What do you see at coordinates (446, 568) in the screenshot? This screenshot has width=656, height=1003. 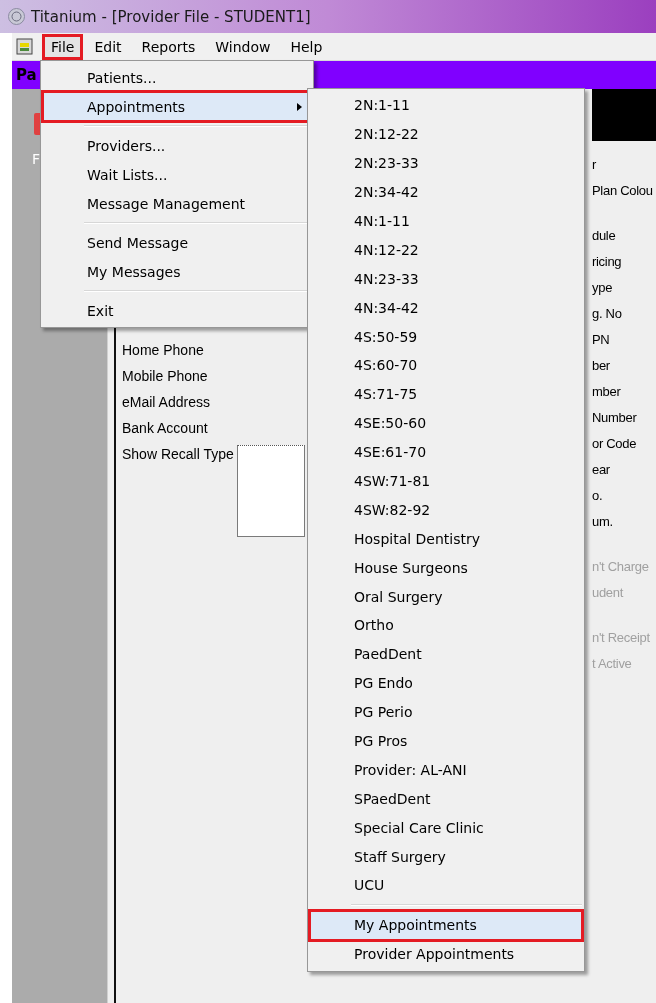 I see `menu-item: House Surgeons` at bounding box center [446, 568].